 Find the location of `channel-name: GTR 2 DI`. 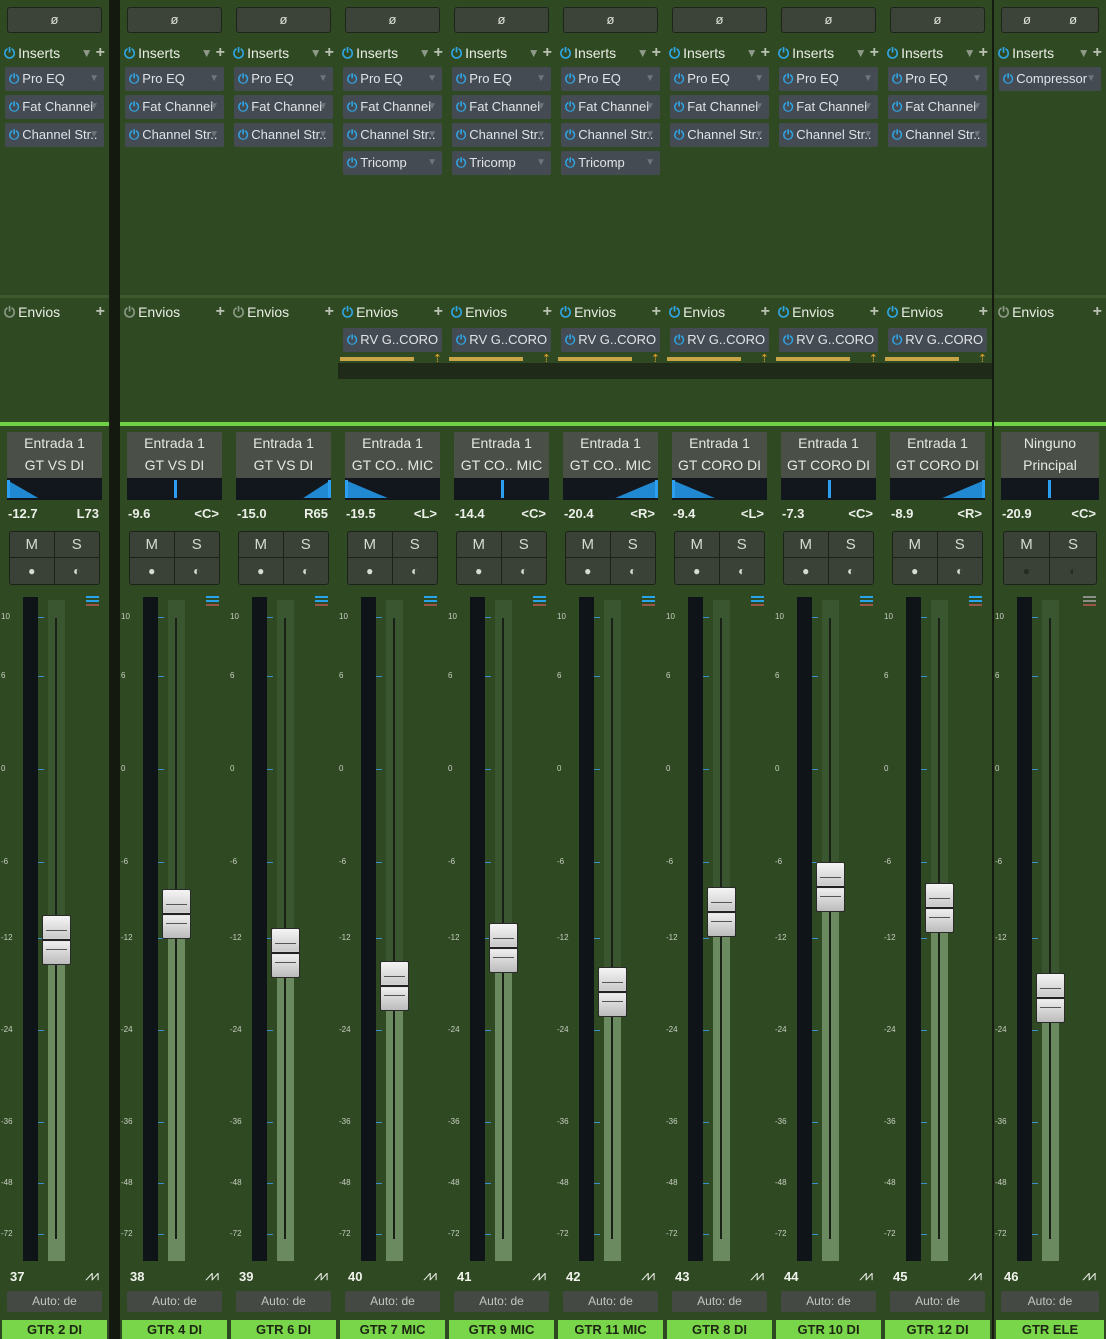

channel-name: GTR 2 DI is located at coordinates (54, 1329).